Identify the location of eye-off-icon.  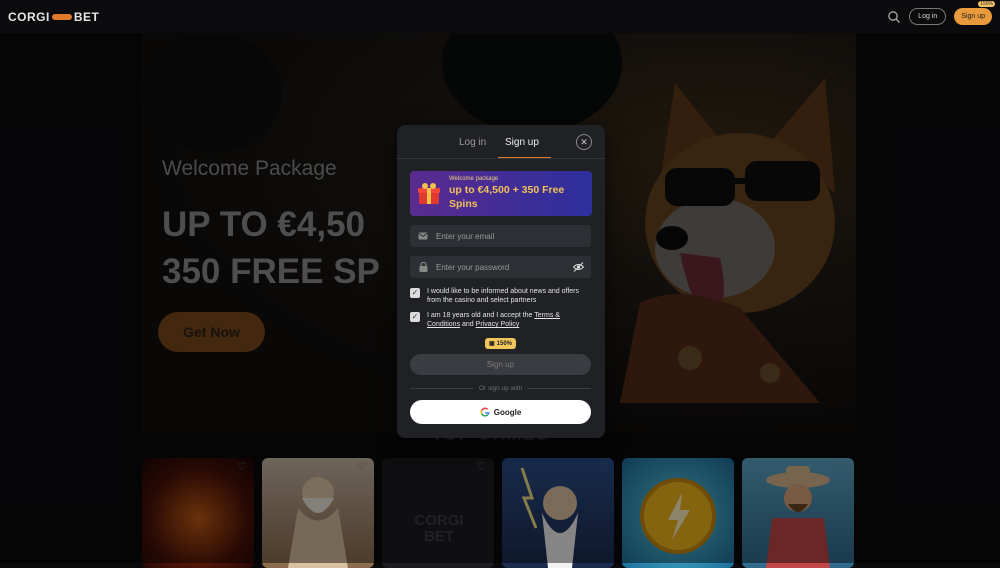
(578, 267).